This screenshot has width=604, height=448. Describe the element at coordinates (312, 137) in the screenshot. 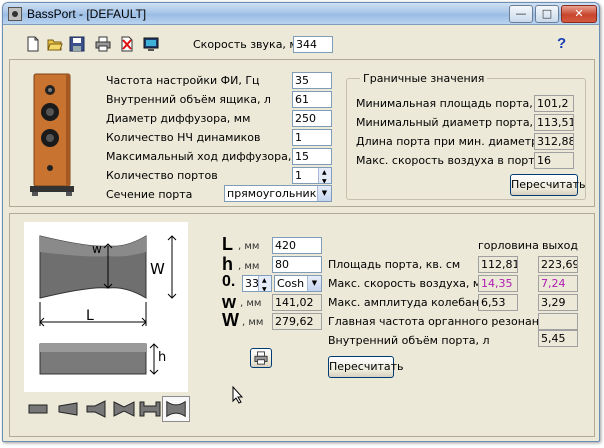

I see `woofer-count-input: 1` at that location.